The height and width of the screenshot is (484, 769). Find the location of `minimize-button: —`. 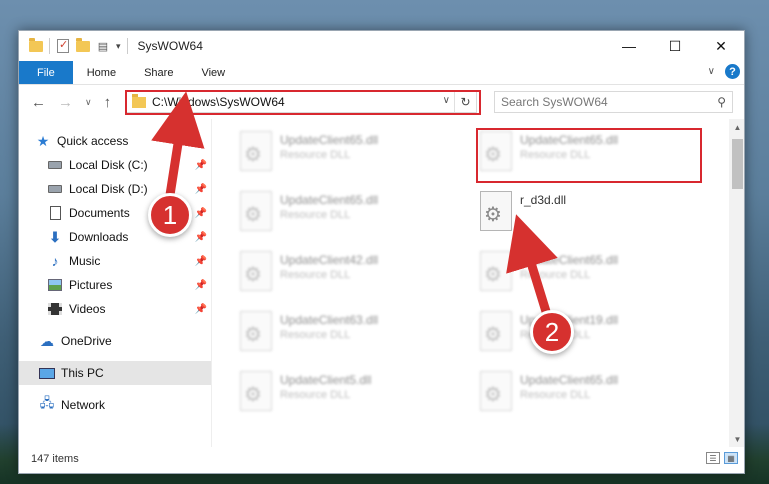

minimize-button: — is located at coordinates (629, 46).